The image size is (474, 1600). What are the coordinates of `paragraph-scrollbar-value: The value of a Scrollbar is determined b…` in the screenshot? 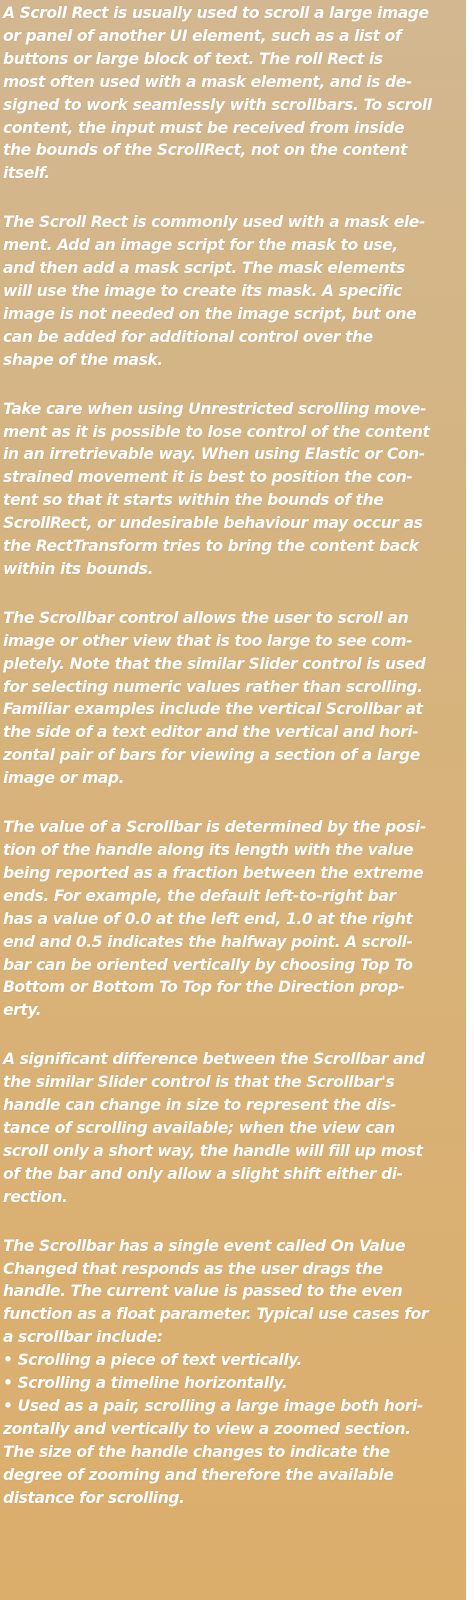 It's located at (214, 919).